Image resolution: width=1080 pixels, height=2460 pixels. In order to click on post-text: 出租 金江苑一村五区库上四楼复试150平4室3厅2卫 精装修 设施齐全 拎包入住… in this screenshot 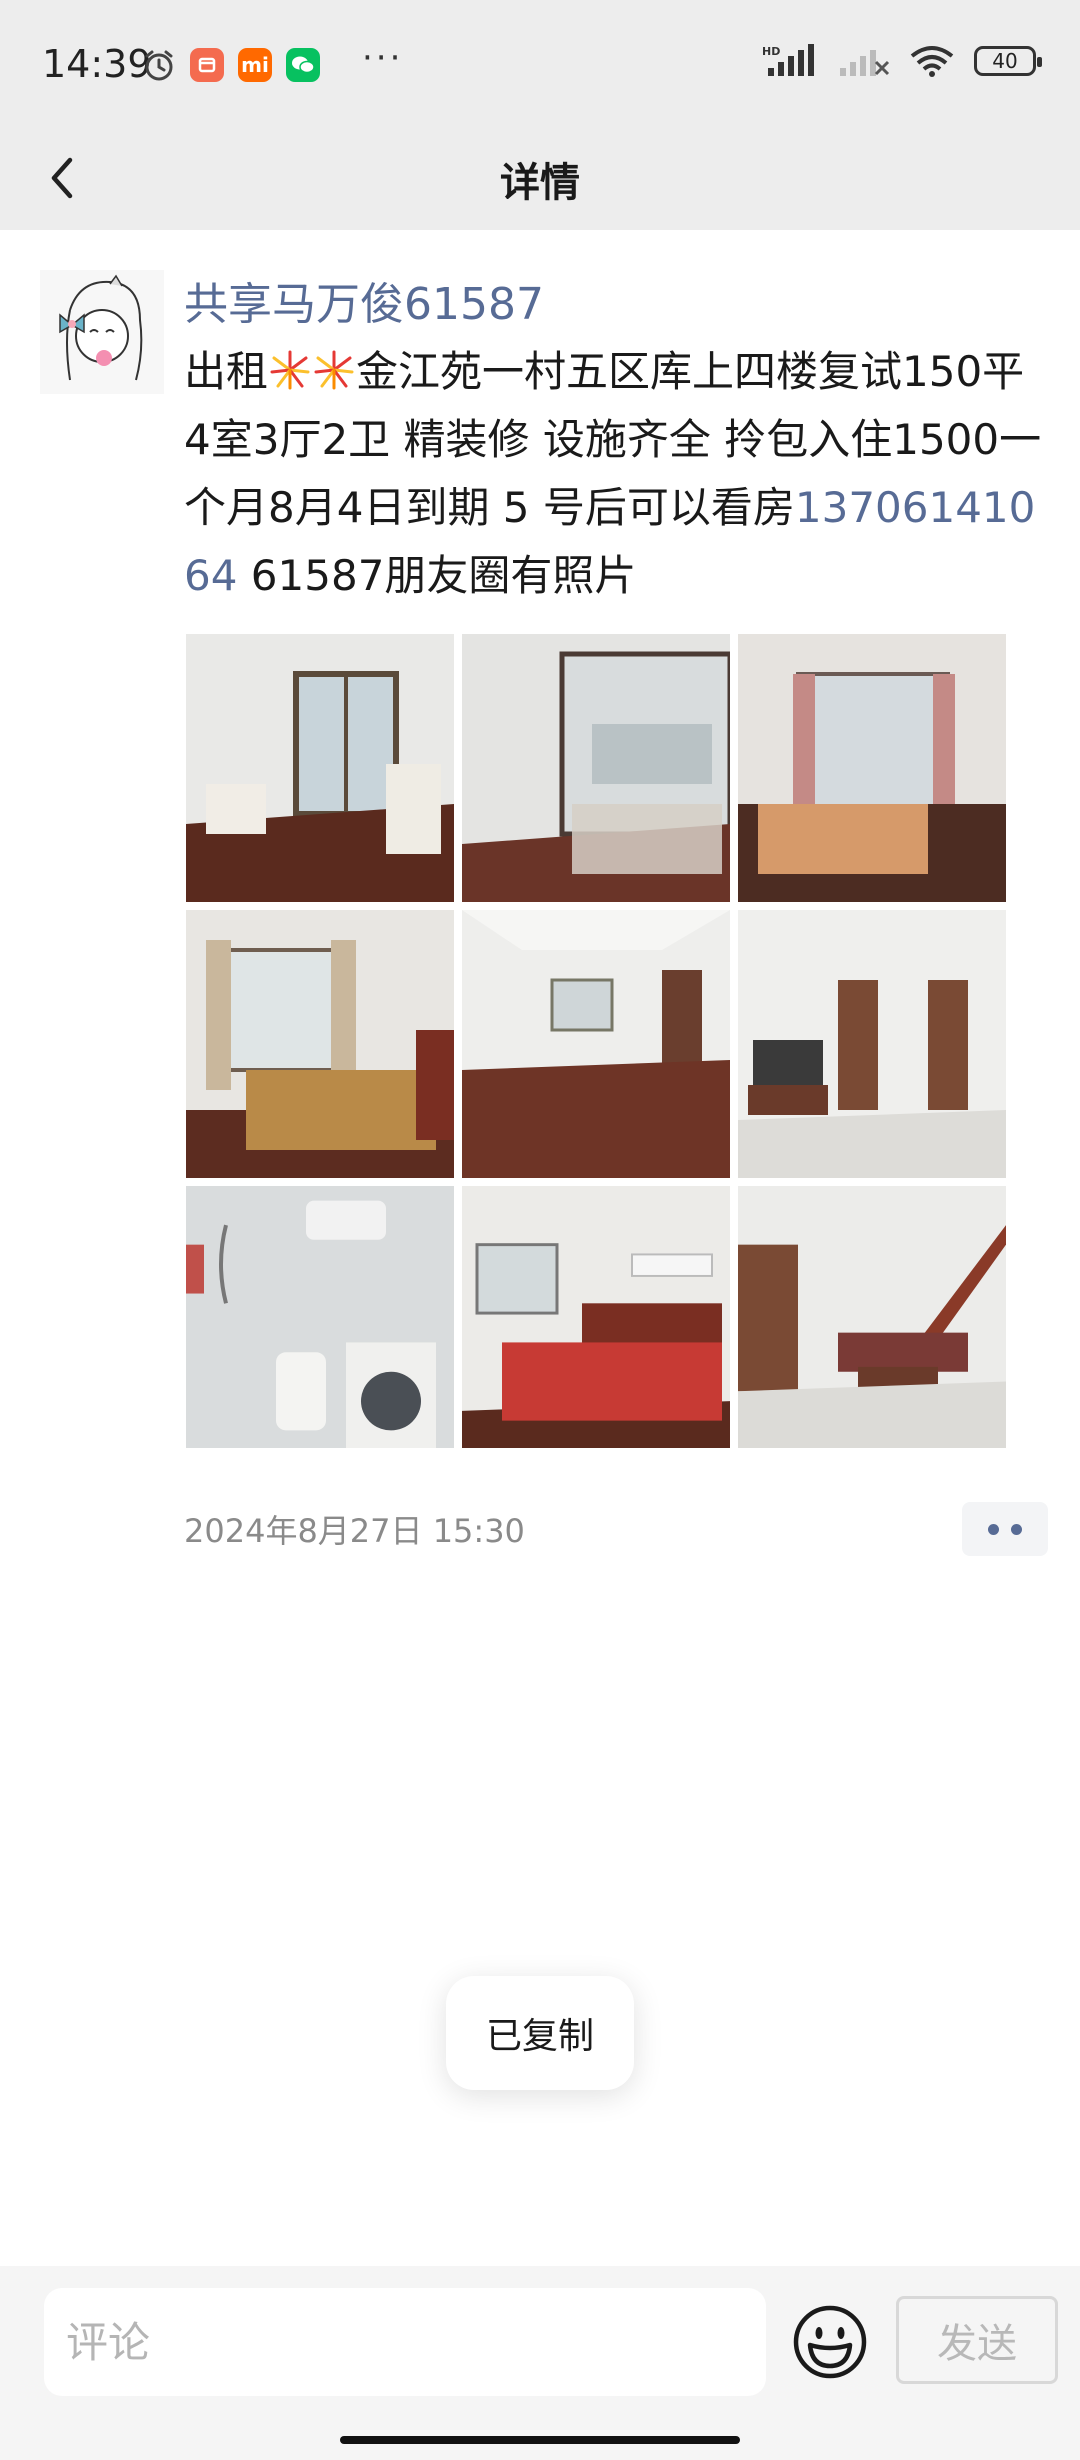, I will do `click(614, 474)`.